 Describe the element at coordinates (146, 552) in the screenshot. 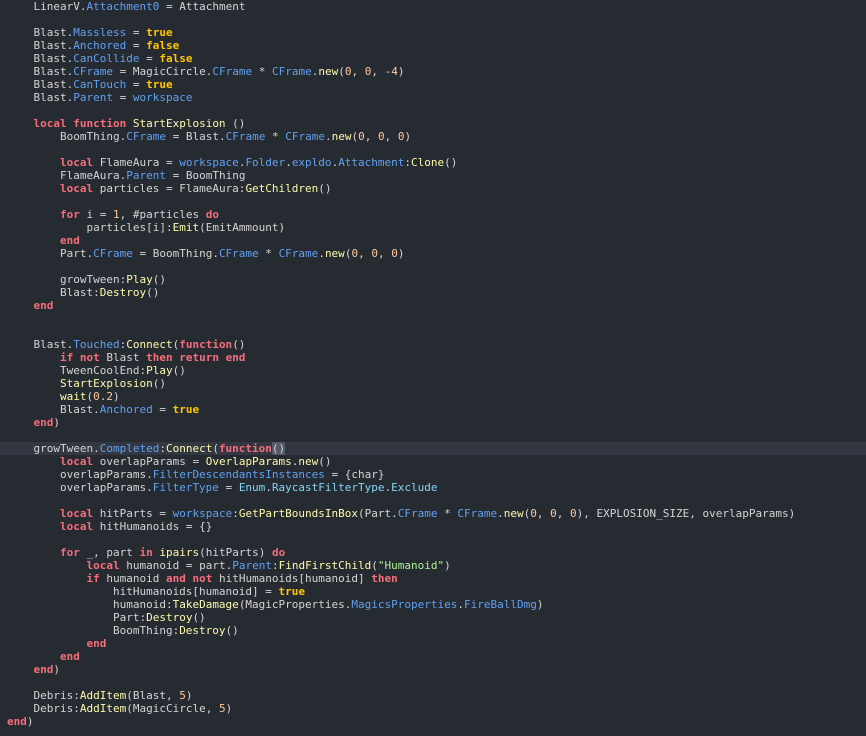

I see `code-token: in` at that location.